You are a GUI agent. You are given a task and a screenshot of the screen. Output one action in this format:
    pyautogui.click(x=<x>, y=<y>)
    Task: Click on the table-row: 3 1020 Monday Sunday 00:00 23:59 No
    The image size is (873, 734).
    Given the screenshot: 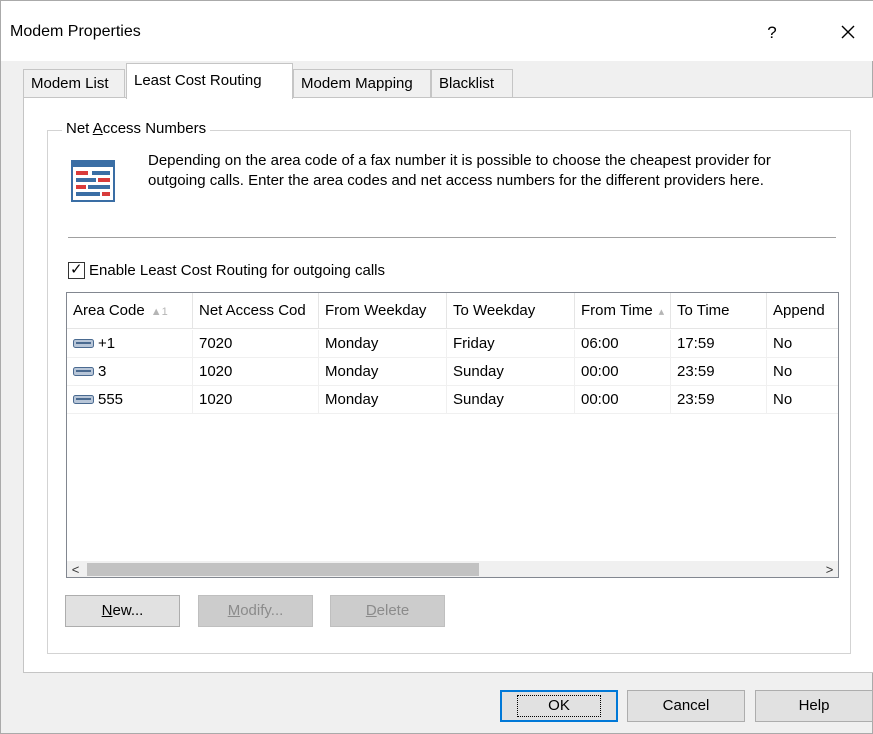 What is the action you would take?
    pyautogui.click(x=452, y=372)
    